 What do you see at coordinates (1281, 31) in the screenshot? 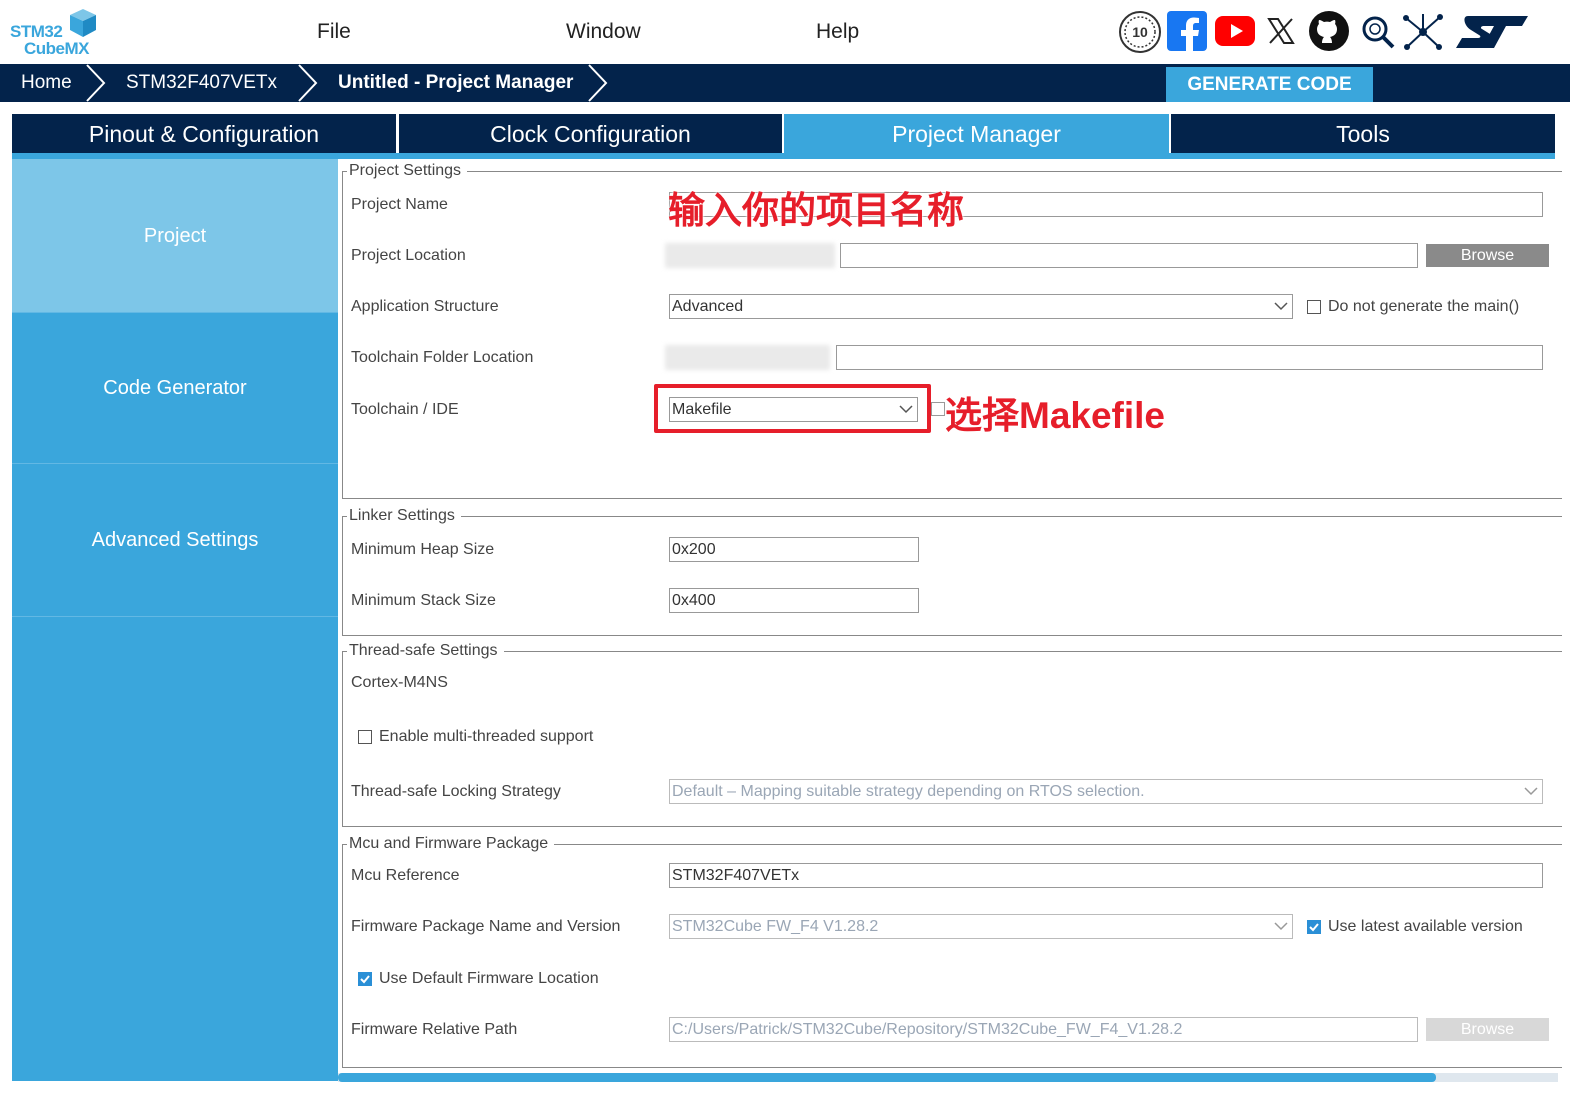
I see `x-icon` at bounding box center [1281, 31].